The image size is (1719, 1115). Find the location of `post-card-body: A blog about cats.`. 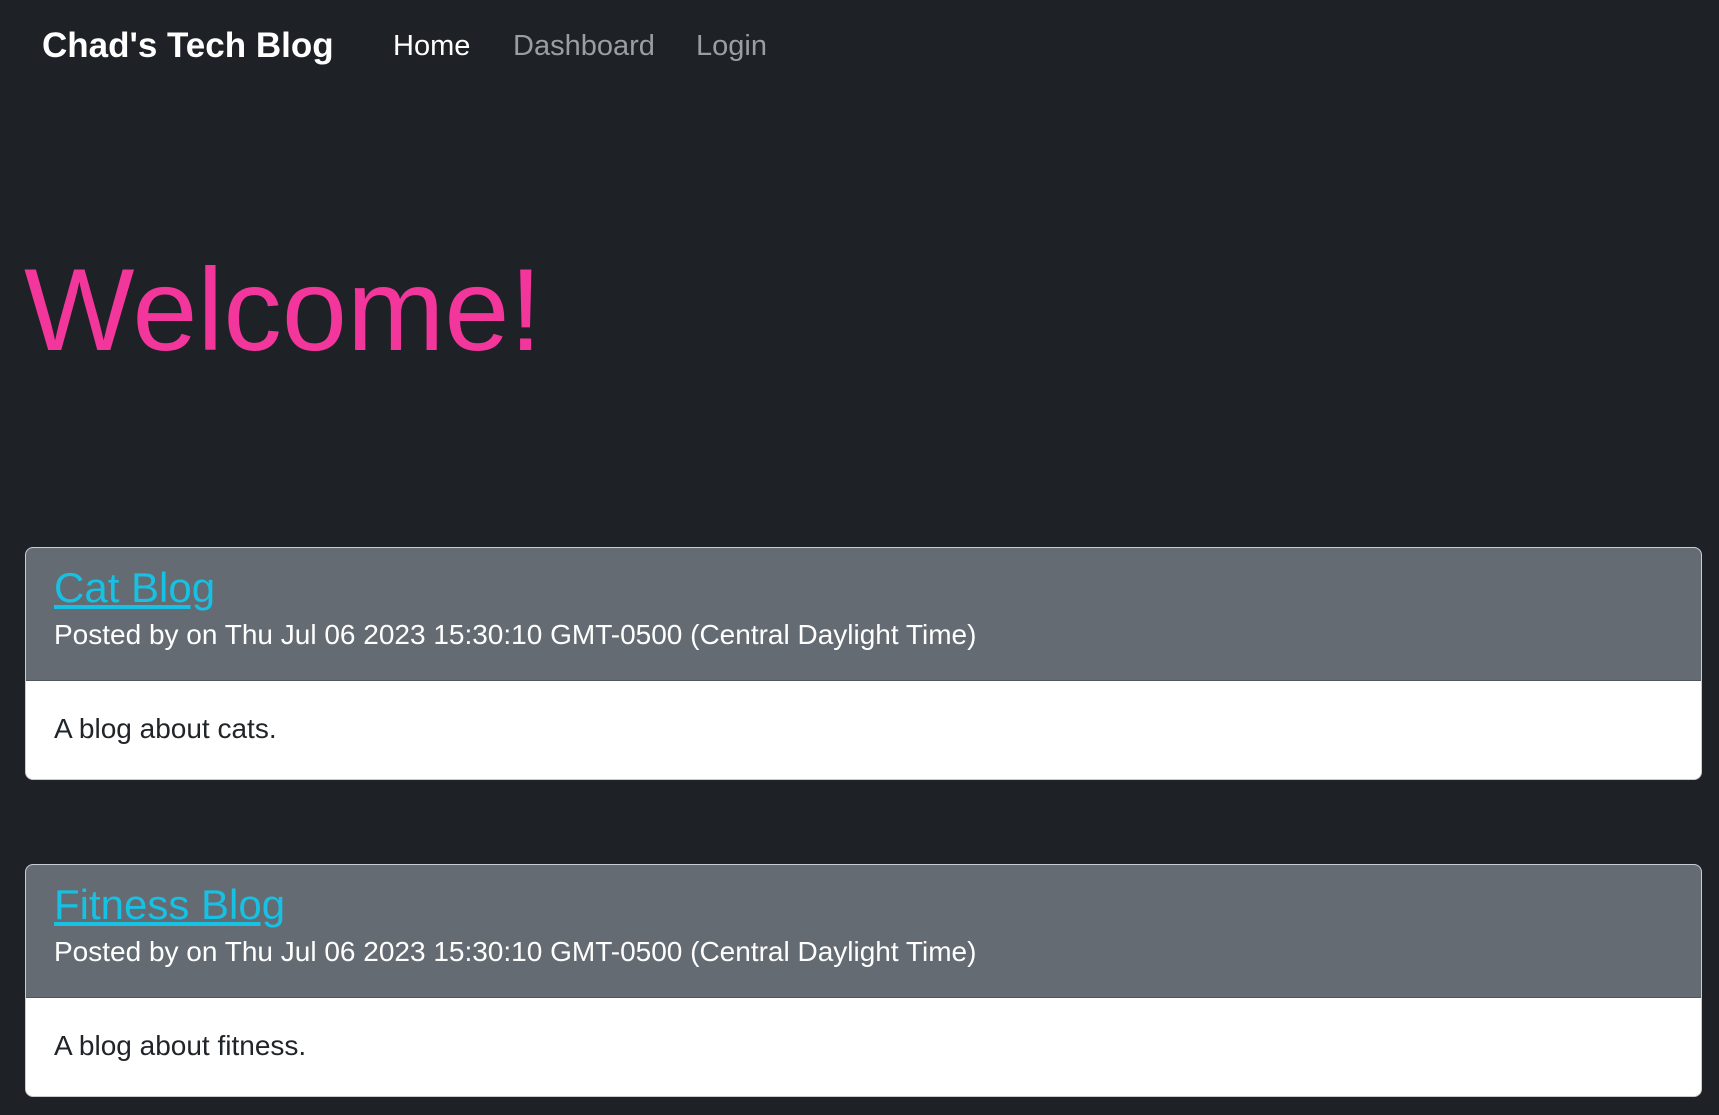

post-card-body: A blog about cats. is located at coordinates (863, 730).